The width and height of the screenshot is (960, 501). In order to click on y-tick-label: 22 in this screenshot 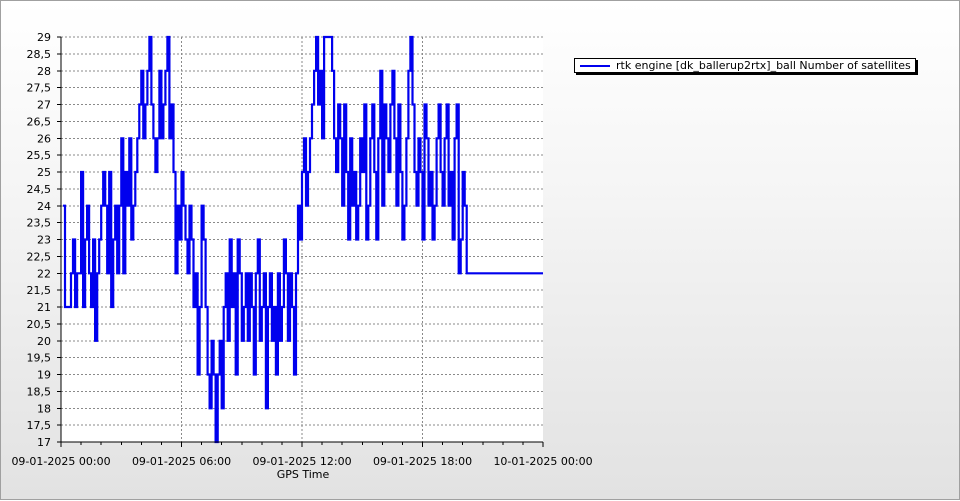, I will do `click(44, 273)`.